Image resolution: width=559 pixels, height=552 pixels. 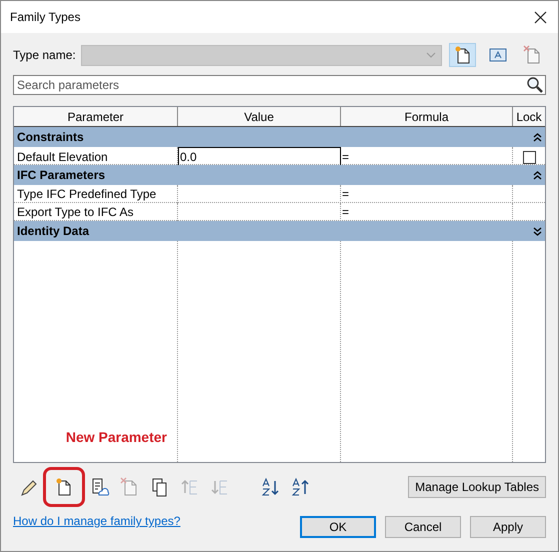 What do you see at coordinates (279, 137) in the screenshot?
I see `group-header: Constraints` at bounding box center [279, 137].